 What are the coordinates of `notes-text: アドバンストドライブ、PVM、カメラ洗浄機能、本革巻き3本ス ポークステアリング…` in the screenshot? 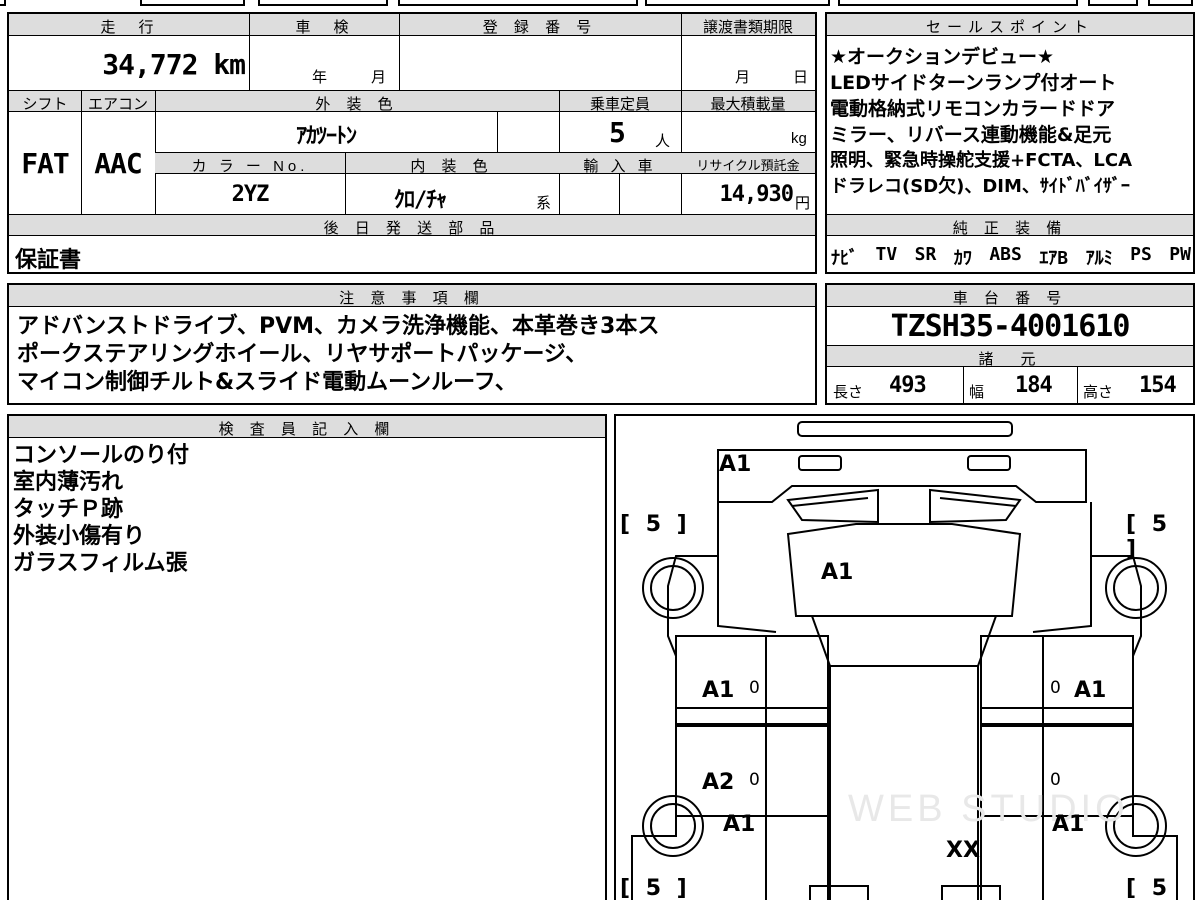 It's located at (414, 355).